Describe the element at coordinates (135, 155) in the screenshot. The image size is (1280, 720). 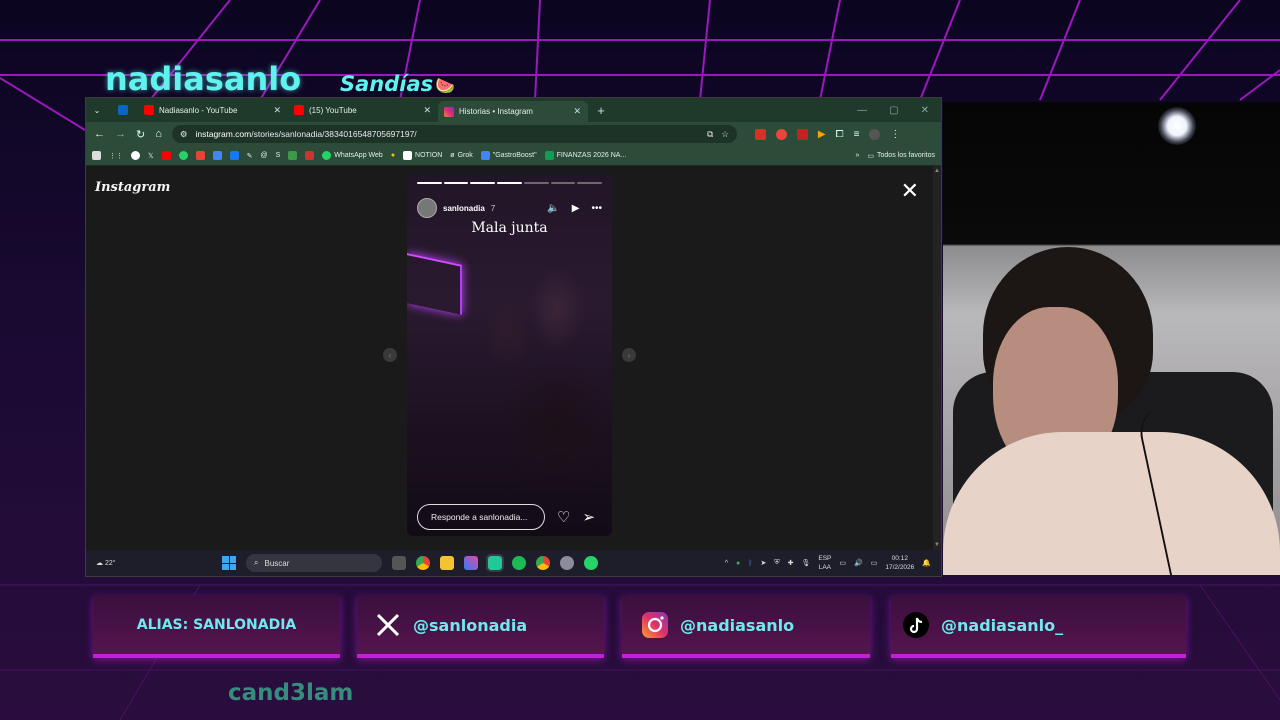
I see `google-icon` at that location.